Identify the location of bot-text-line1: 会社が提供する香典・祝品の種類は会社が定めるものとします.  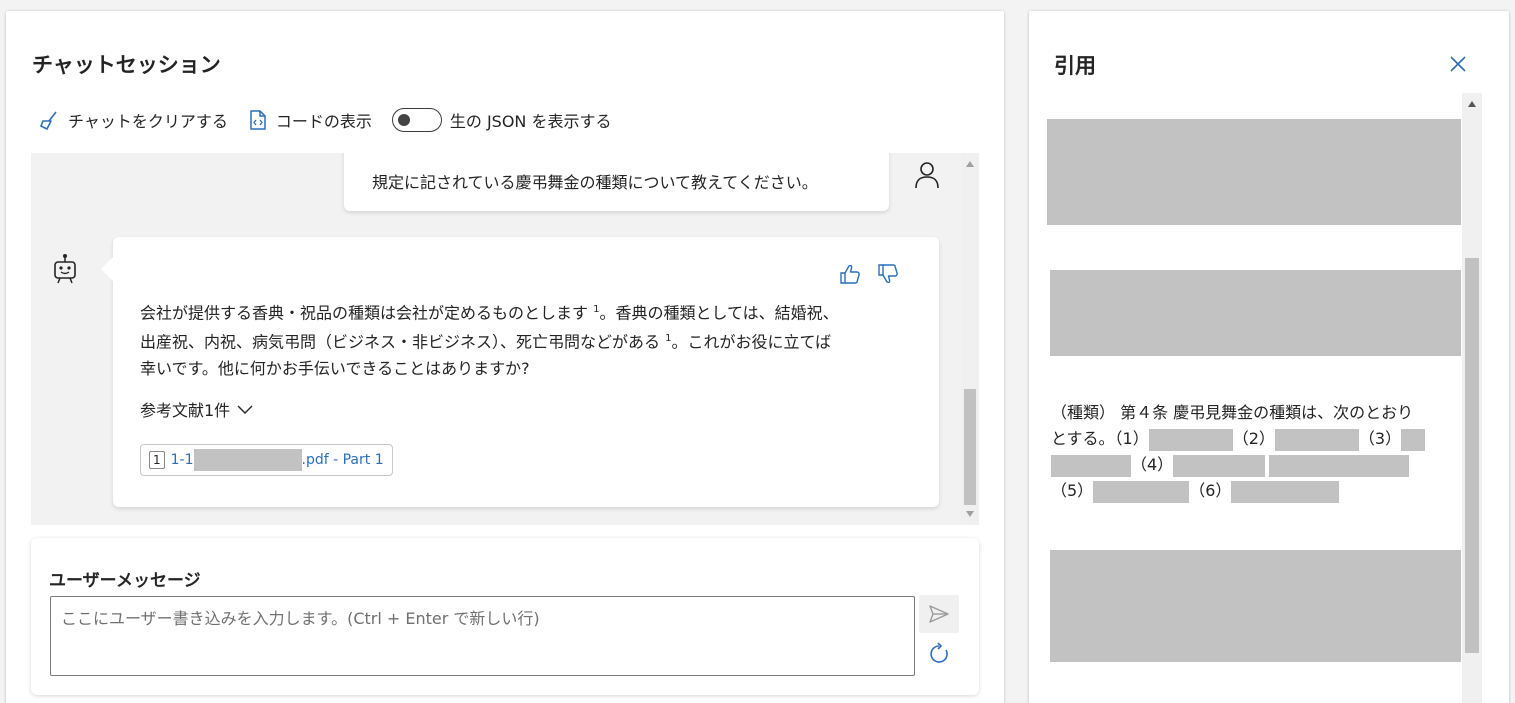
(364, 313).